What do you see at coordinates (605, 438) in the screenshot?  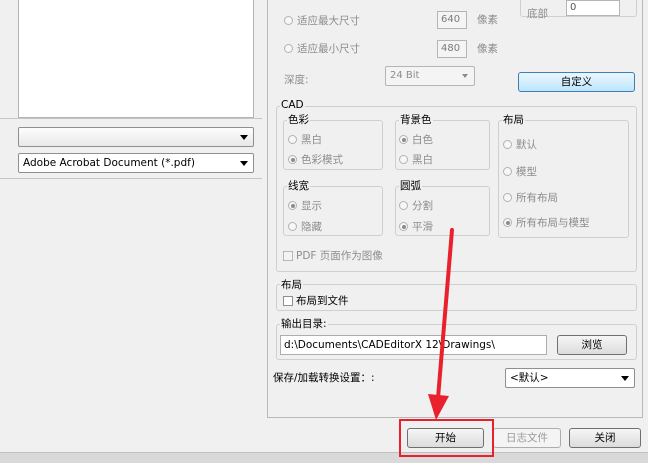 I see `close-button: 关闭` at bounding box center [605, 438].